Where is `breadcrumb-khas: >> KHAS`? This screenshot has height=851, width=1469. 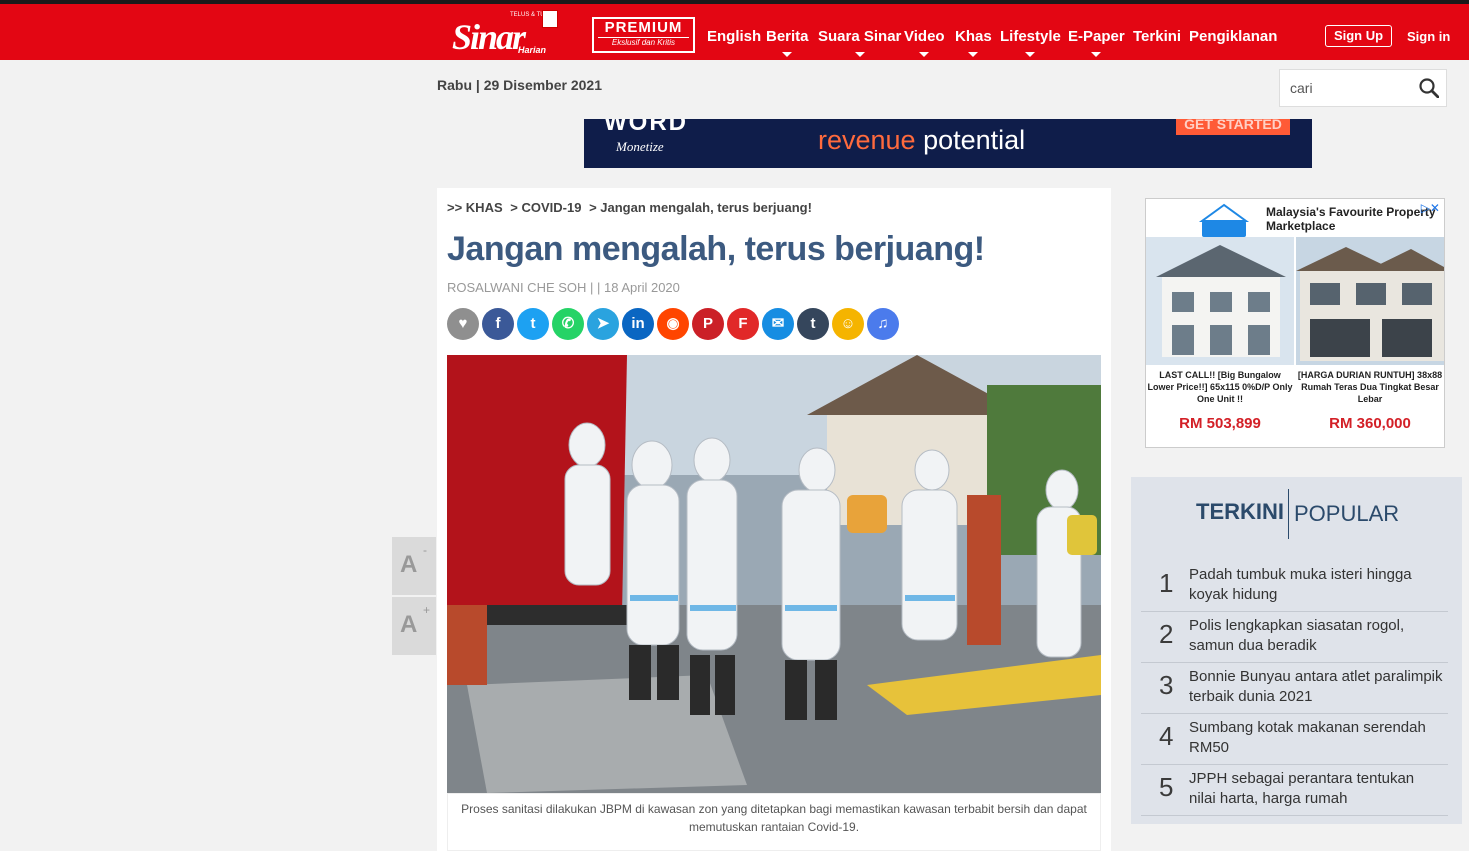 breadcrumb-khas: >> KHAS is located at coordinates (475, 207).